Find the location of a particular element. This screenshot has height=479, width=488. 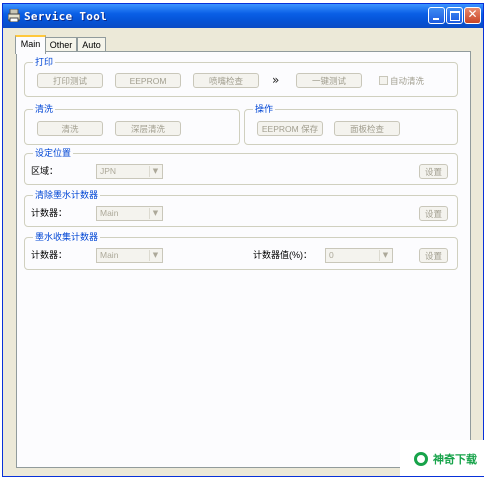

region-set-button: 设置 is located at coordinates (433, 171).